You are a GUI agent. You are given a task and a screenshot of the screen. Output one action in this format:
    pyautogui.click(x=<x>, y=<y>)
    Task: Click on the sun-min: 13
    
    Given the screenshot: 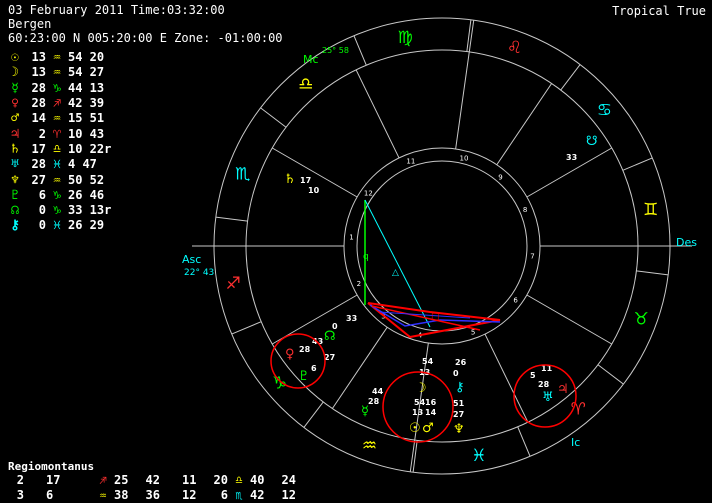 What is the action you would take?
    pyautogui.click(x=417, y=412)
    